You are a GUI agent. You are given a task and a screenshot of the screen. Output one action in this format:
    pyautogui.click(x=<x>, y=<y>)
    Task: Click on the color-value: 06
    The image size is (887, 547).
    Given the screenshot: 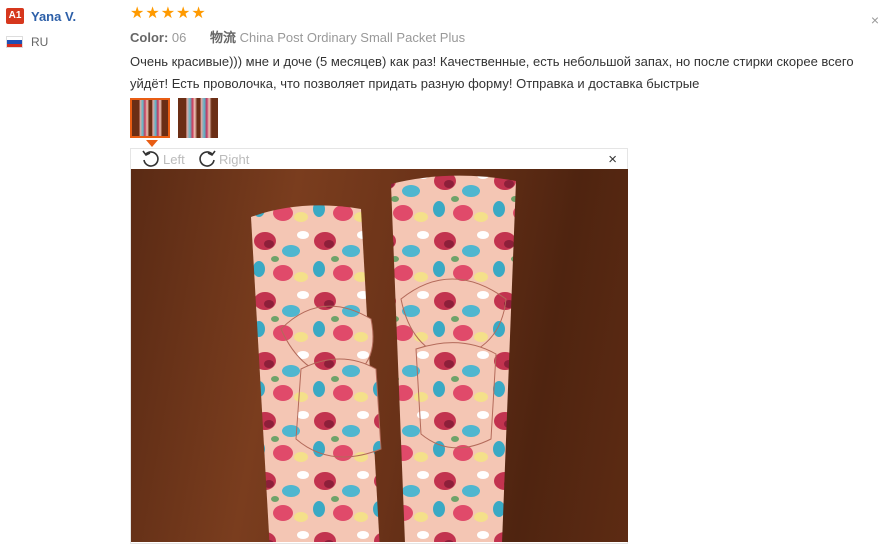 What is the action you would take?
    pyautogui.click(x=179, y=37)
    